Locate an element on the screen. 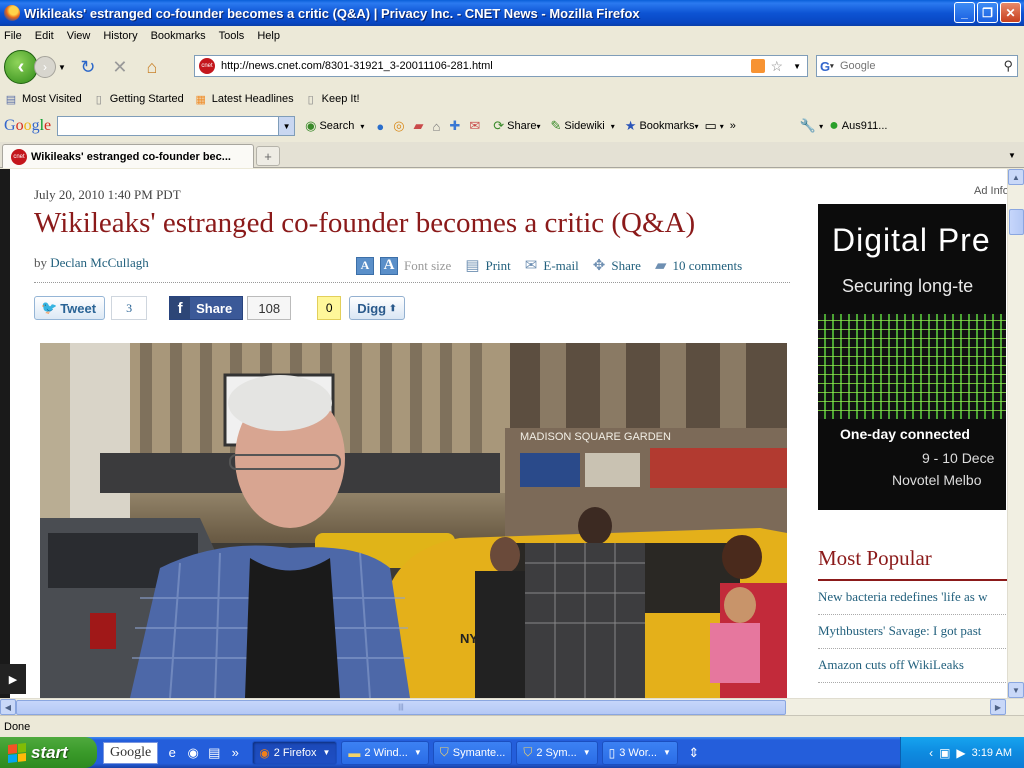 This screenshot has height=768, width=1024. taskbar-item-symantec-group: ⛉ 2 Sym... ▼ is located at coordinates (557, 752).